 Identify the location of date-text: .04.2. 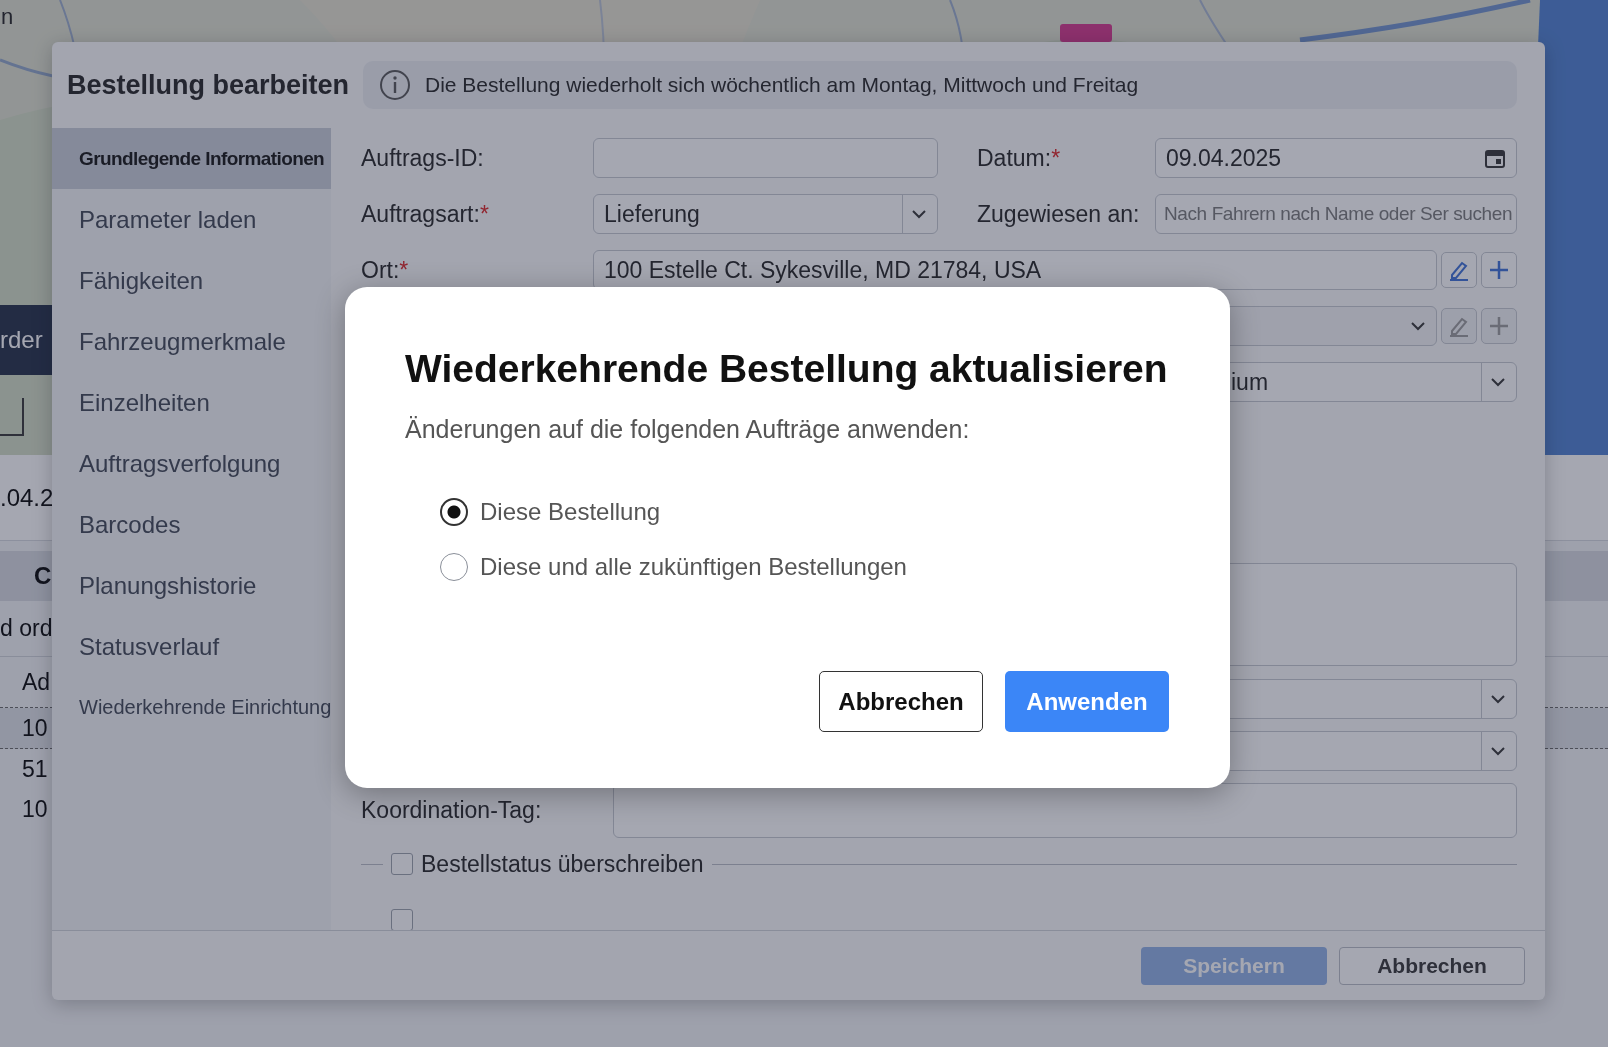
(27, 497).